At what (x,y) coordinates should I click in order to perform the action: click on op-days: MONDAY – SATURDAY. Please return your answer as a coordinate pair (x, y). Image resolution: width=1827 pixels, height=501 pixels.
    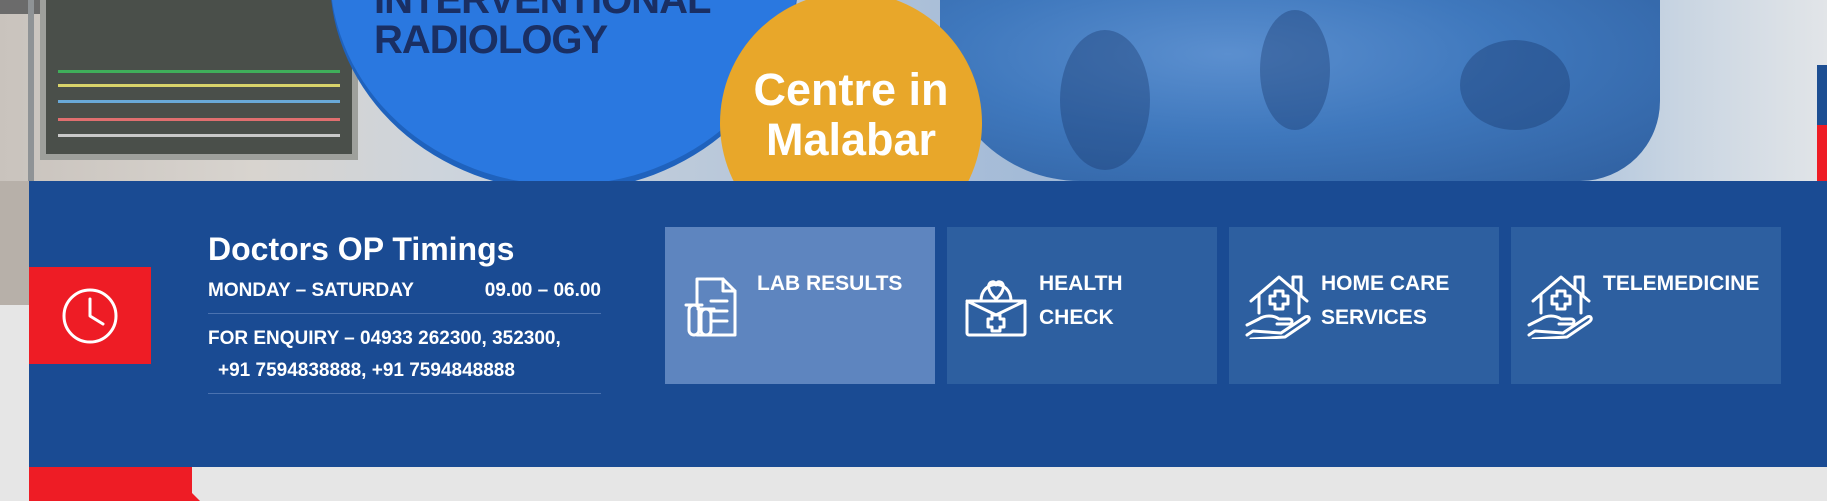
    Looking at the image, I should click on (311, 290).